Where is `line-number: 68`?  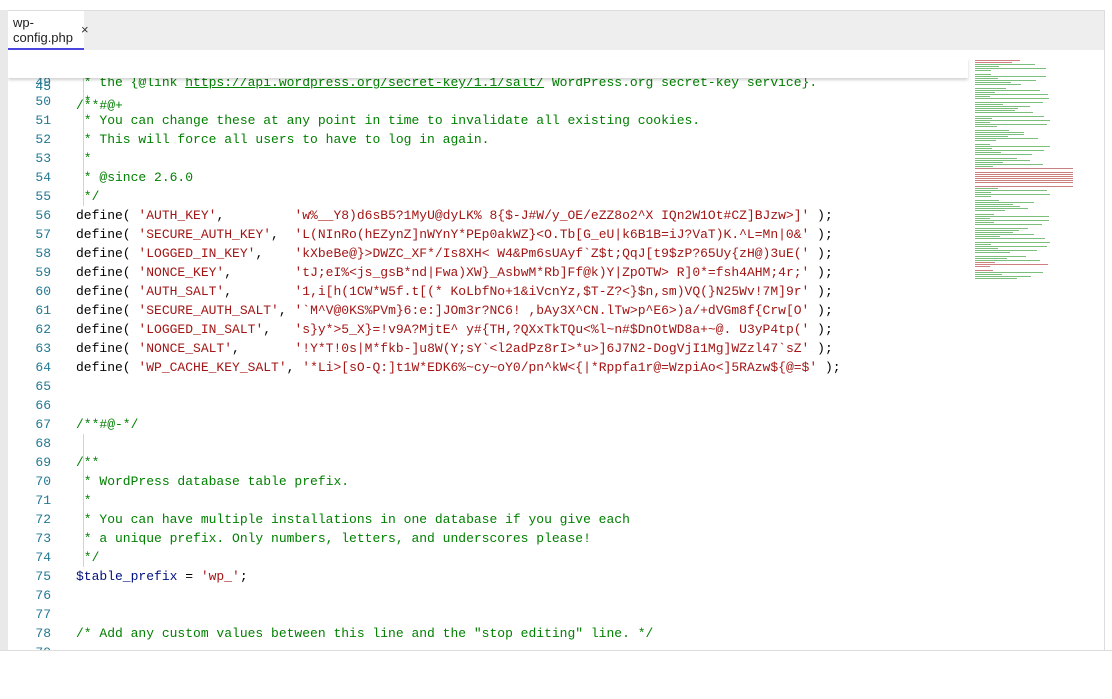 line-number: 68 is located at coordinates (43, 443).